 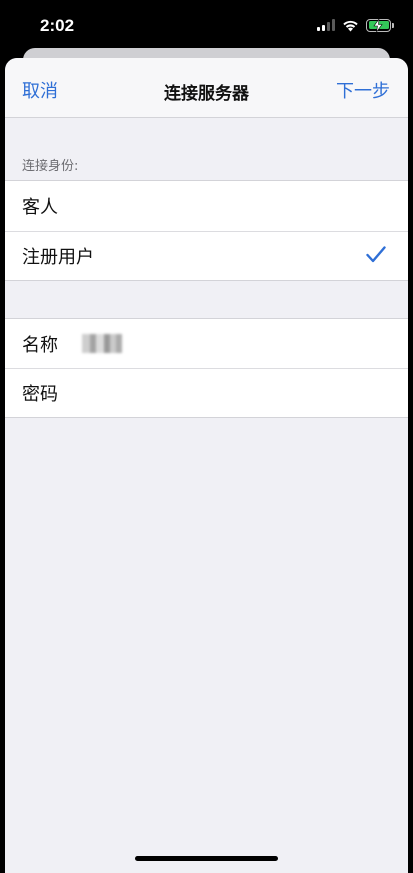 I want to click on battery-charging-icon, so click(x=380, y=25).